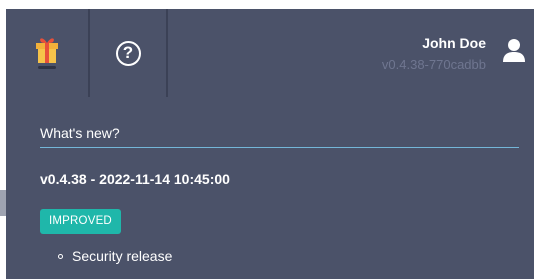  I want to click on gift-icon, so click(47, 53).